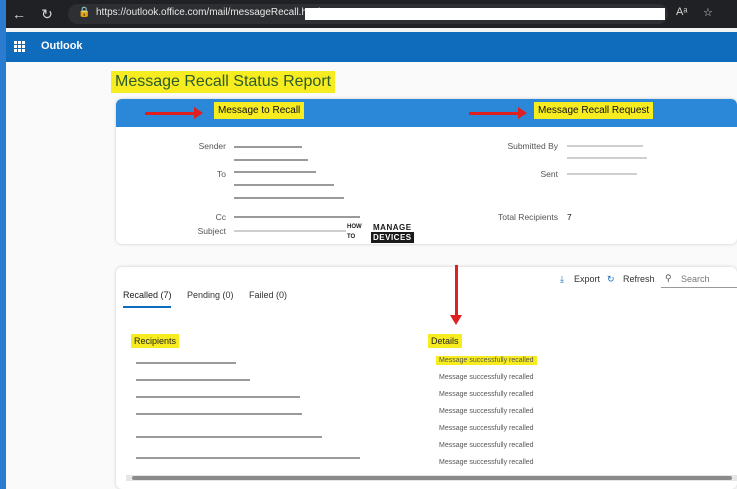 This screenshot has height=489, width=737. Describe the element at coordinates (695, 279) in the screenshot. I see `search-placeholder: Search` at that location.